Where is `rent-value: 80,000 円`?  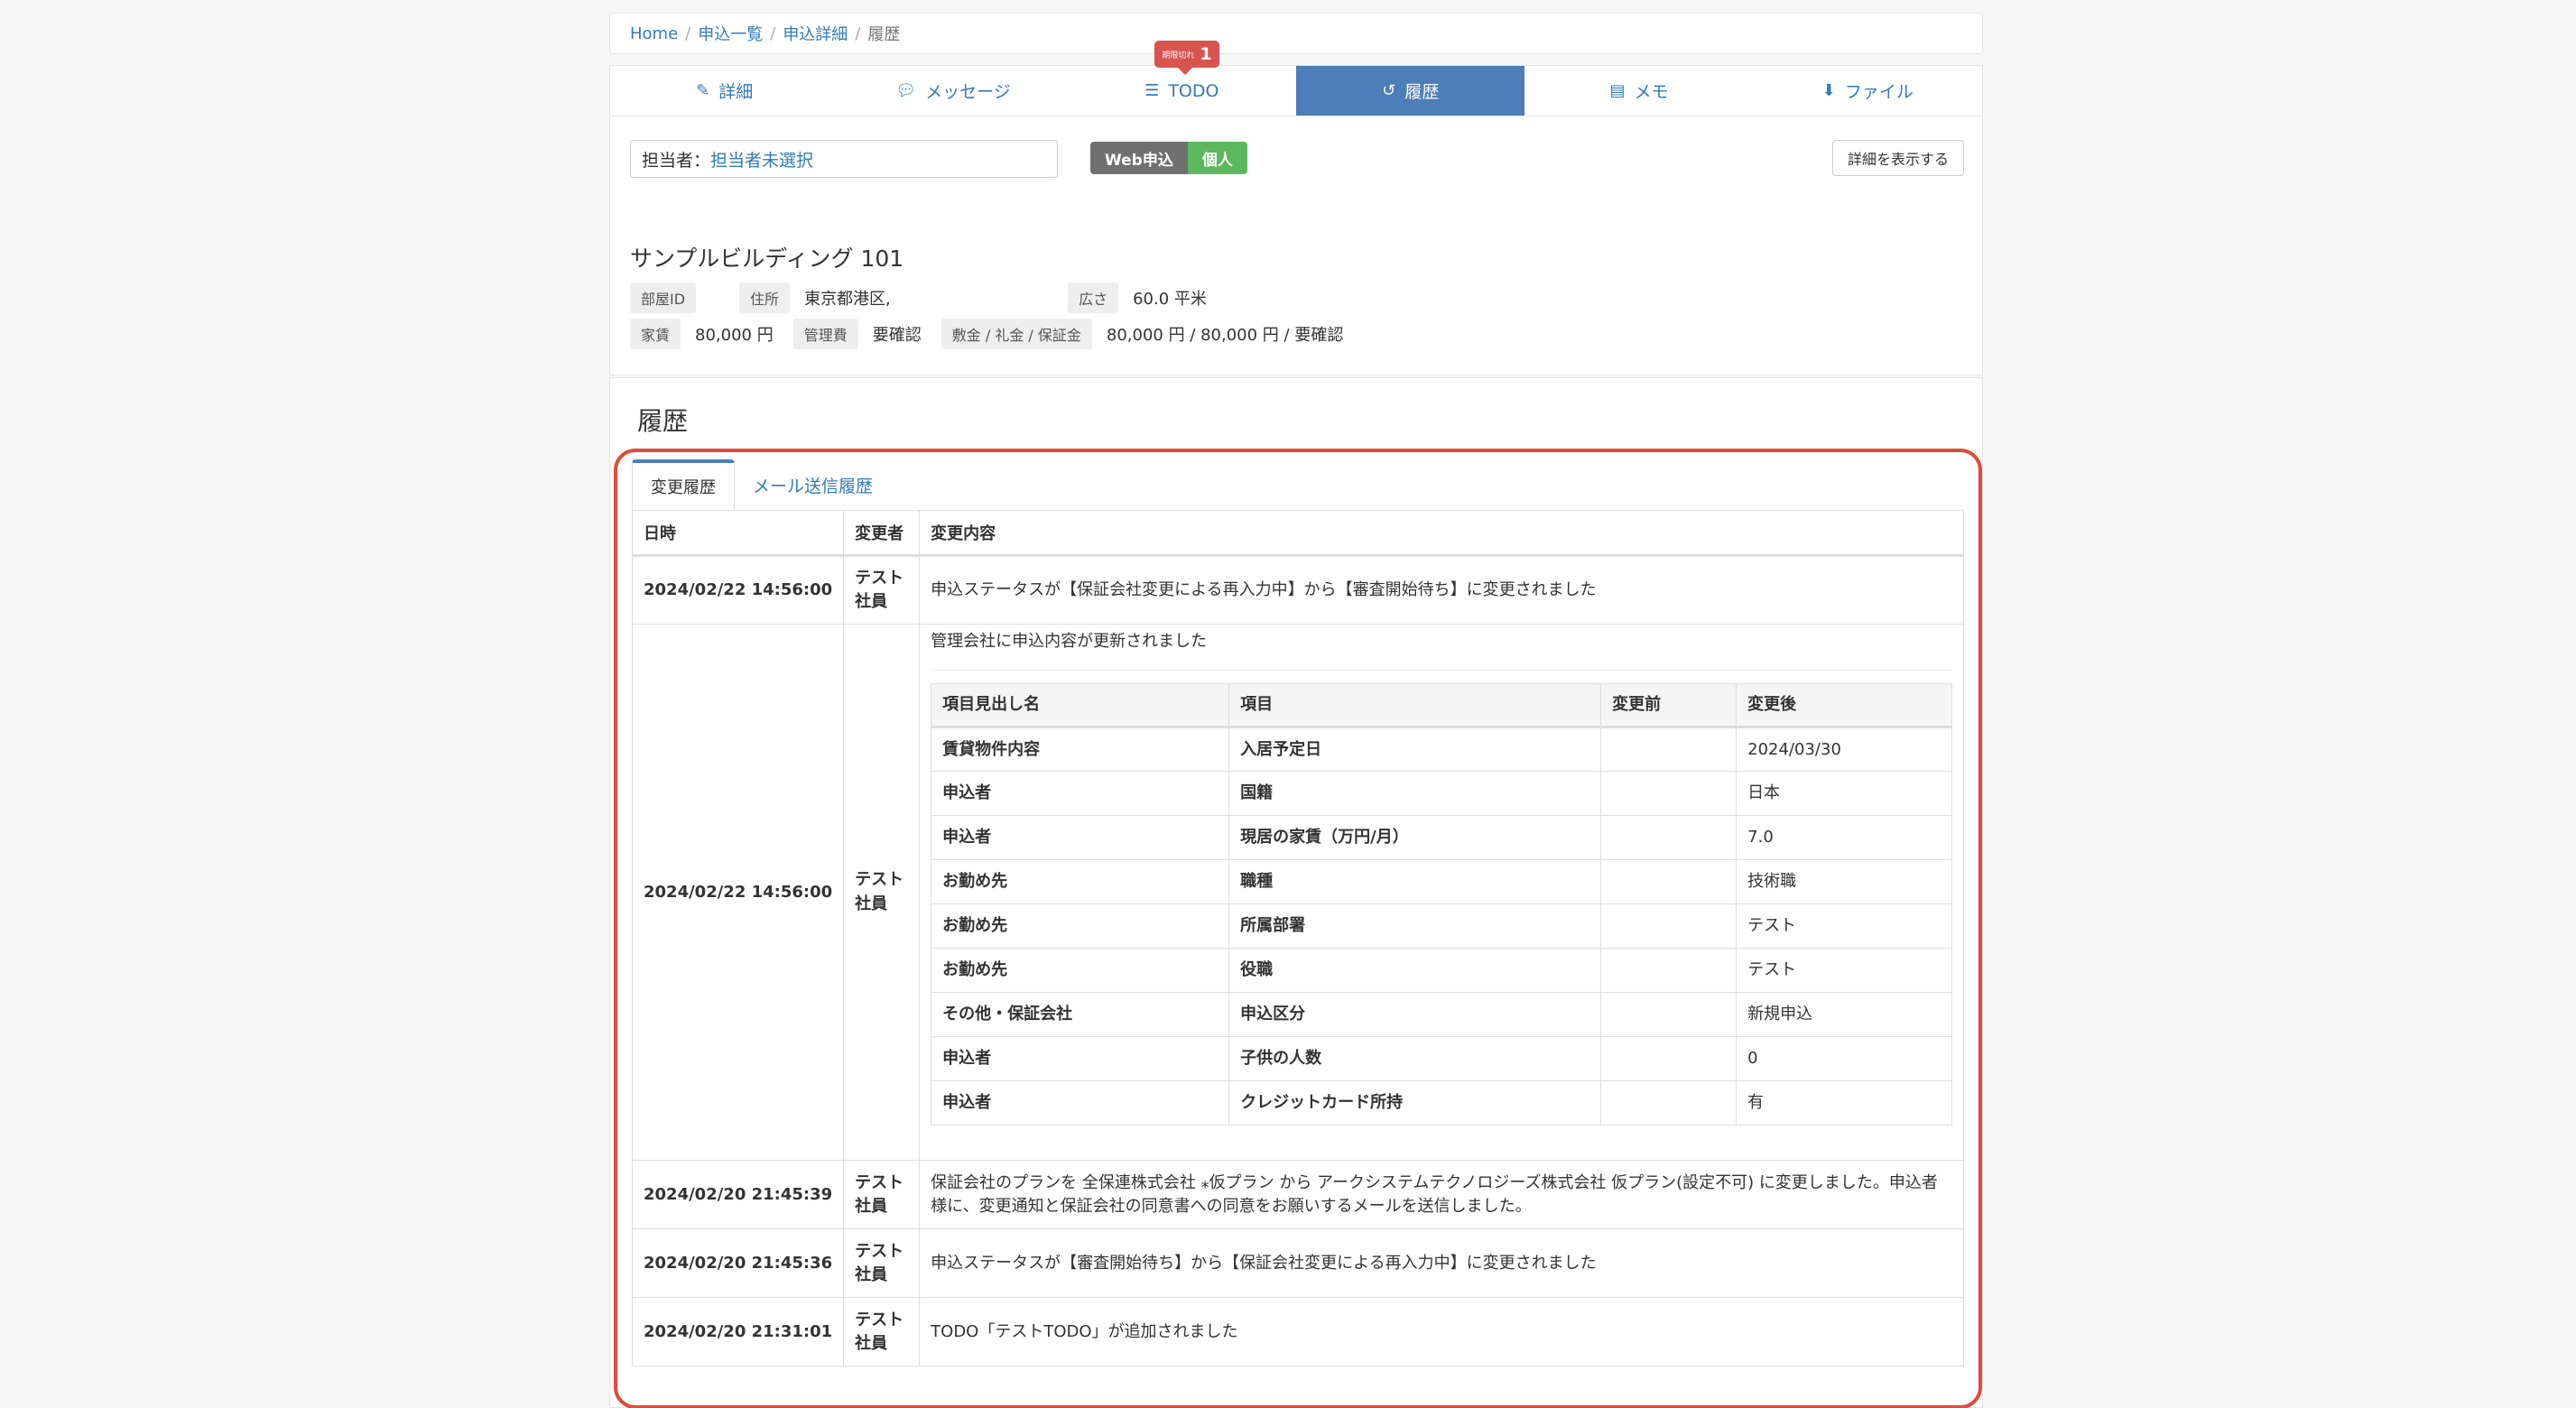 rent-value: 80,000 円 is located at coordinates (734, 335).